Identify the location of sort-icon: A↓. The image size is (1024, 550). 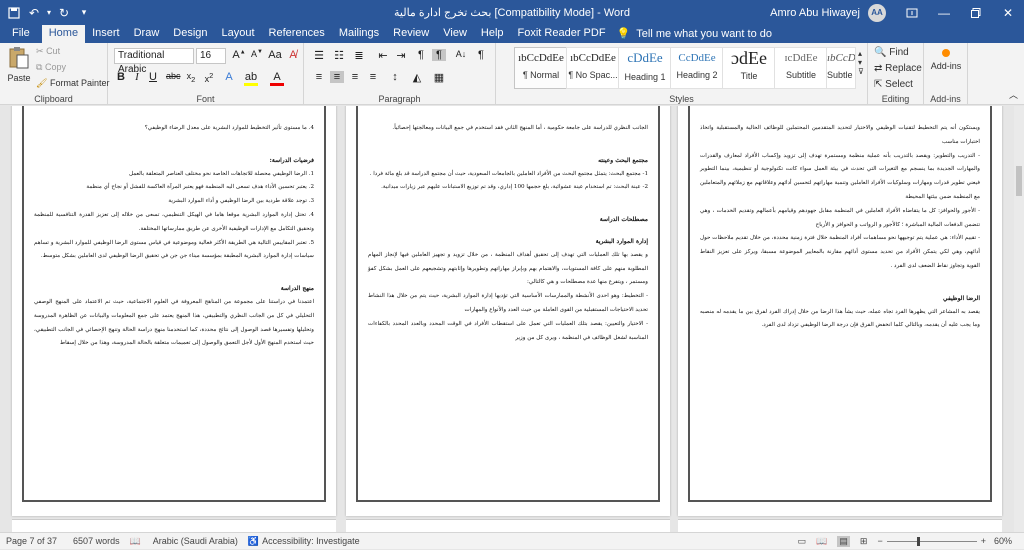
(461, 54).